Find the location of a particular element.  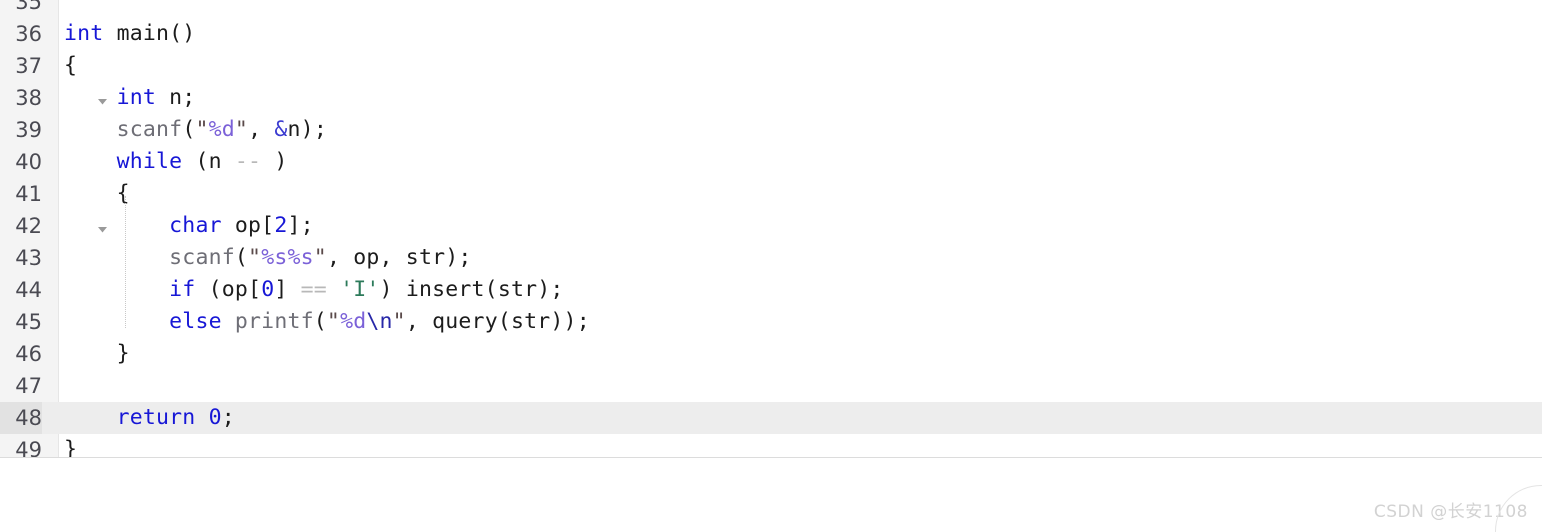

line-number: 35 is located at coordinates (28, 7).